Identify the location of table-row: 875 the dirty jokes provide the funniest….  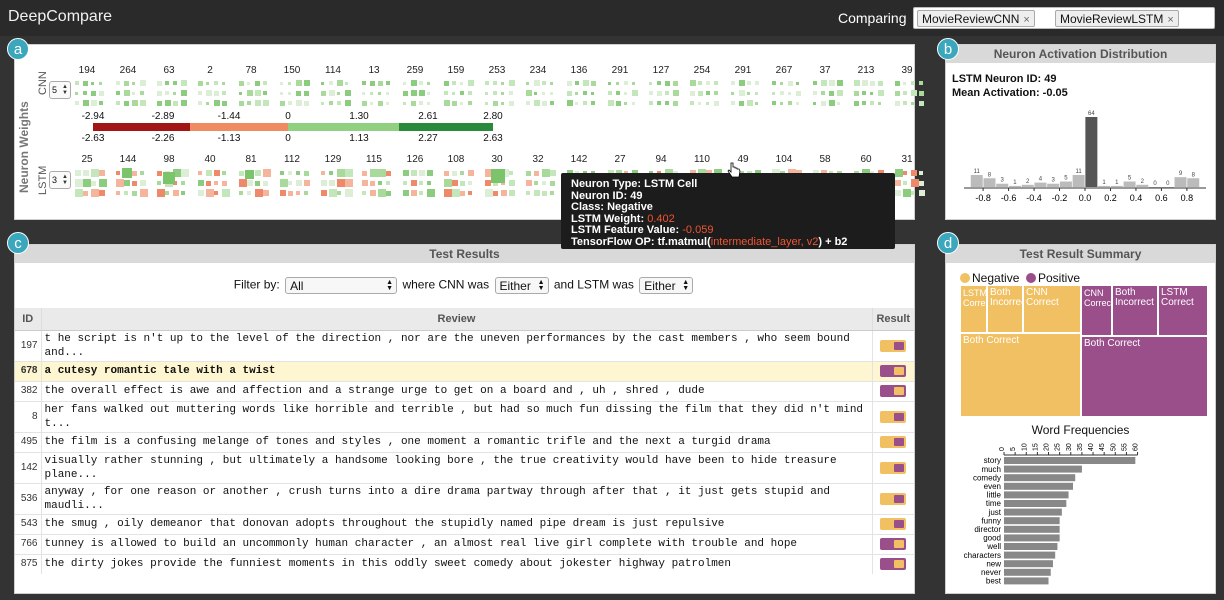
(464, 563).